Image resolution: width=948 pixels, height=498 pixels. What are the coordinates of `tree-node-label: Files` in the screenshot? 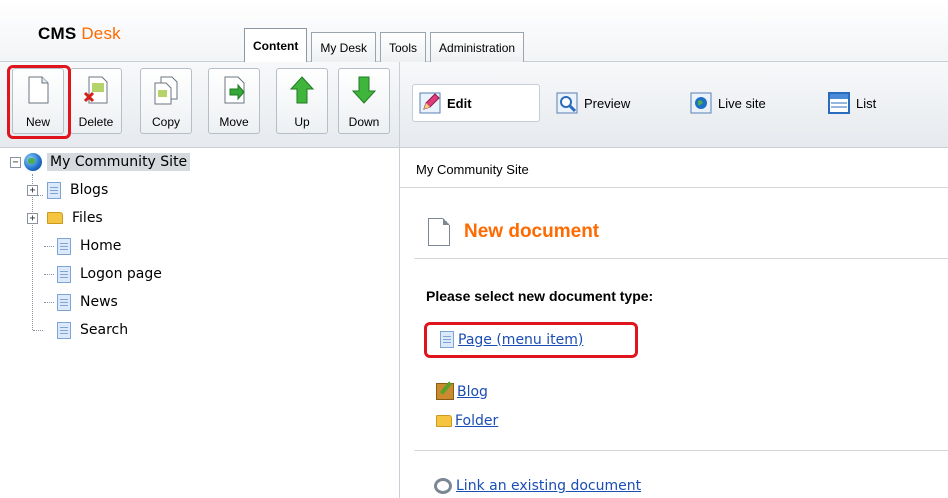 It's located at (87, 218).